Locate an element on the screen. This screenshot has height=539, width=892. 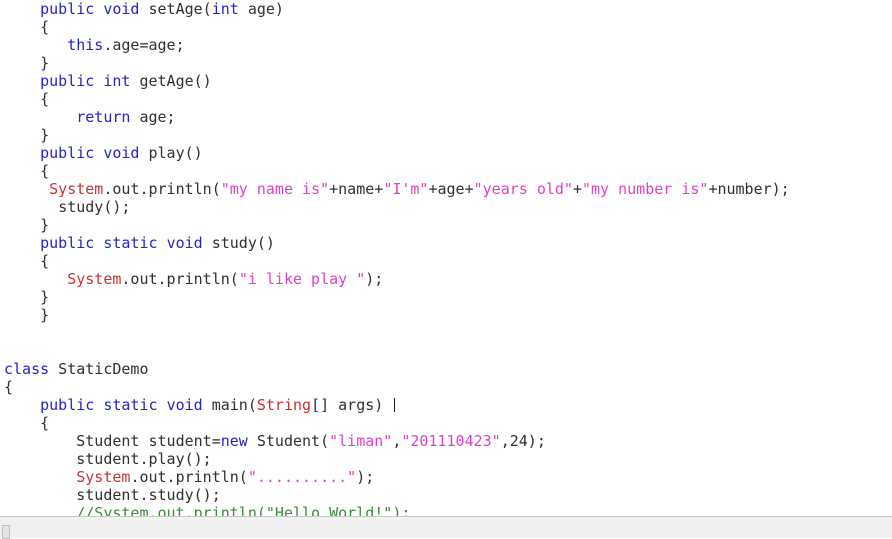
code-line: public static void study() is located at coordinates (446, 243).